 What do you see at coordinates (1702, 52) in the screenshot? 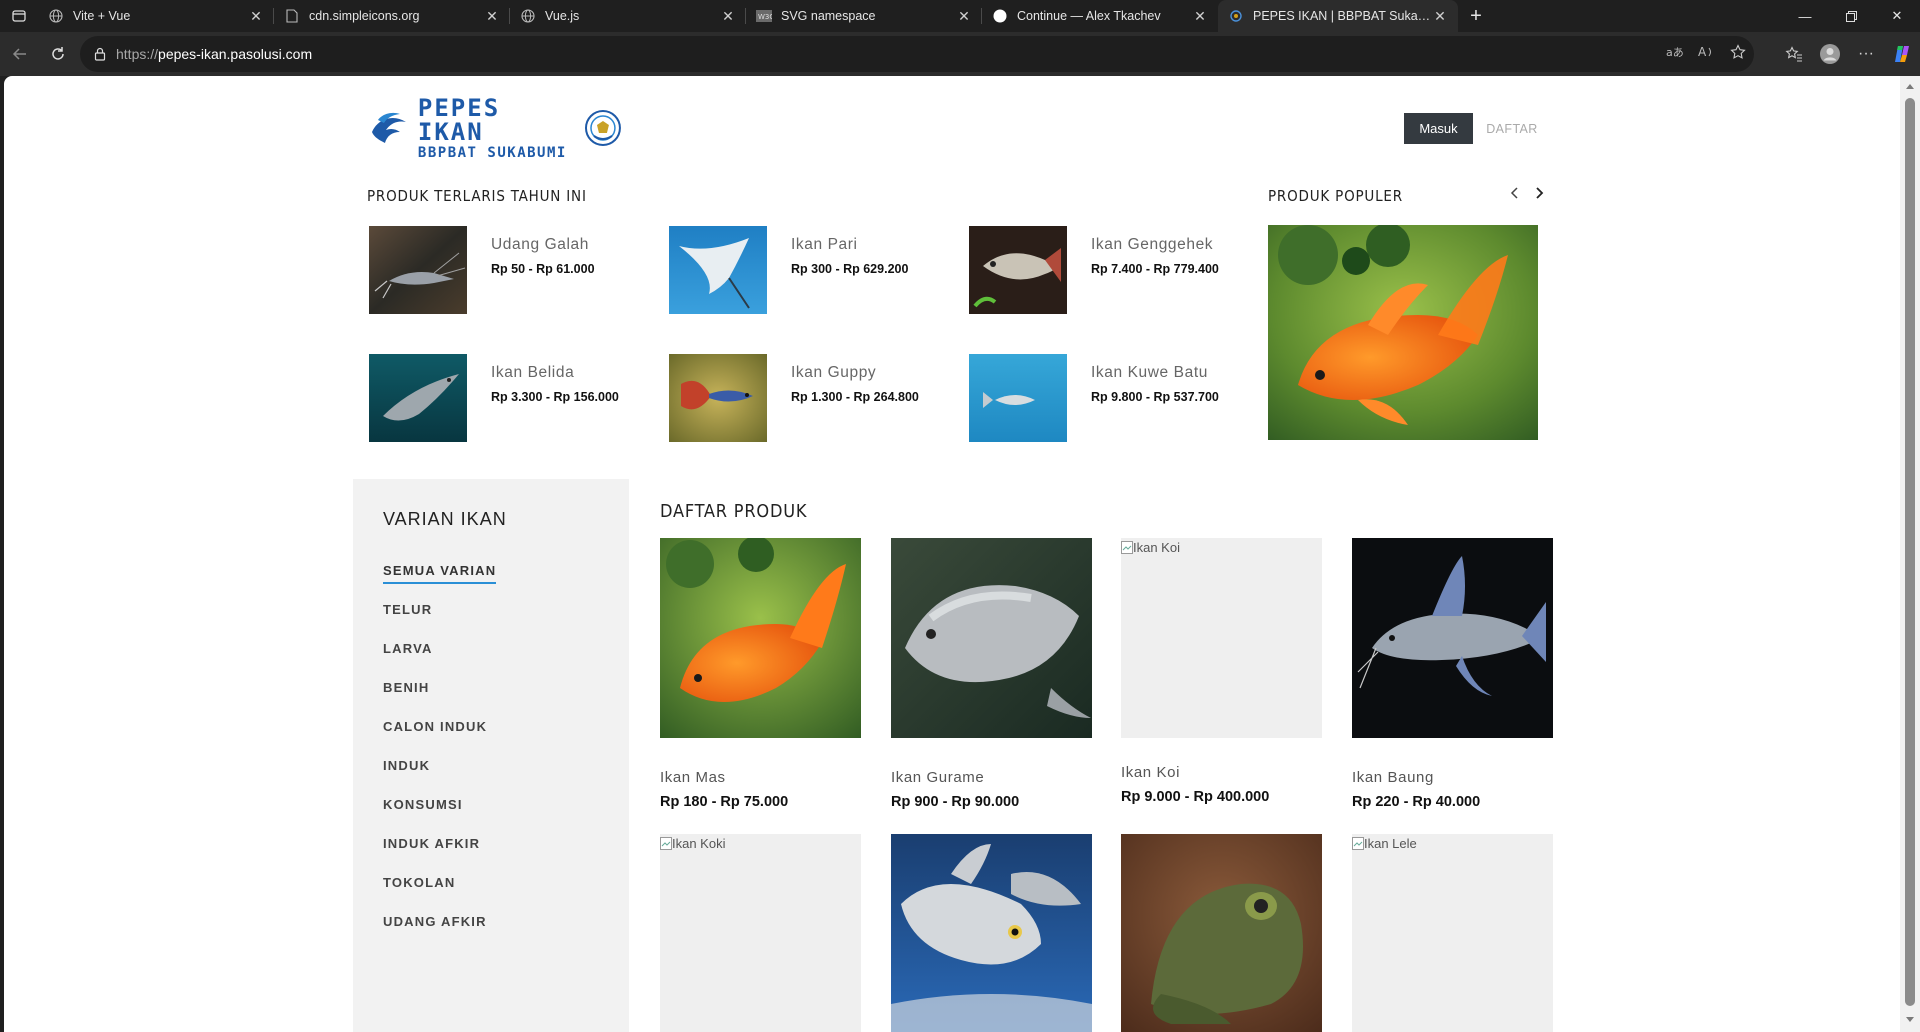
I see `svg-text: A` at bounding box center [1702, 52].